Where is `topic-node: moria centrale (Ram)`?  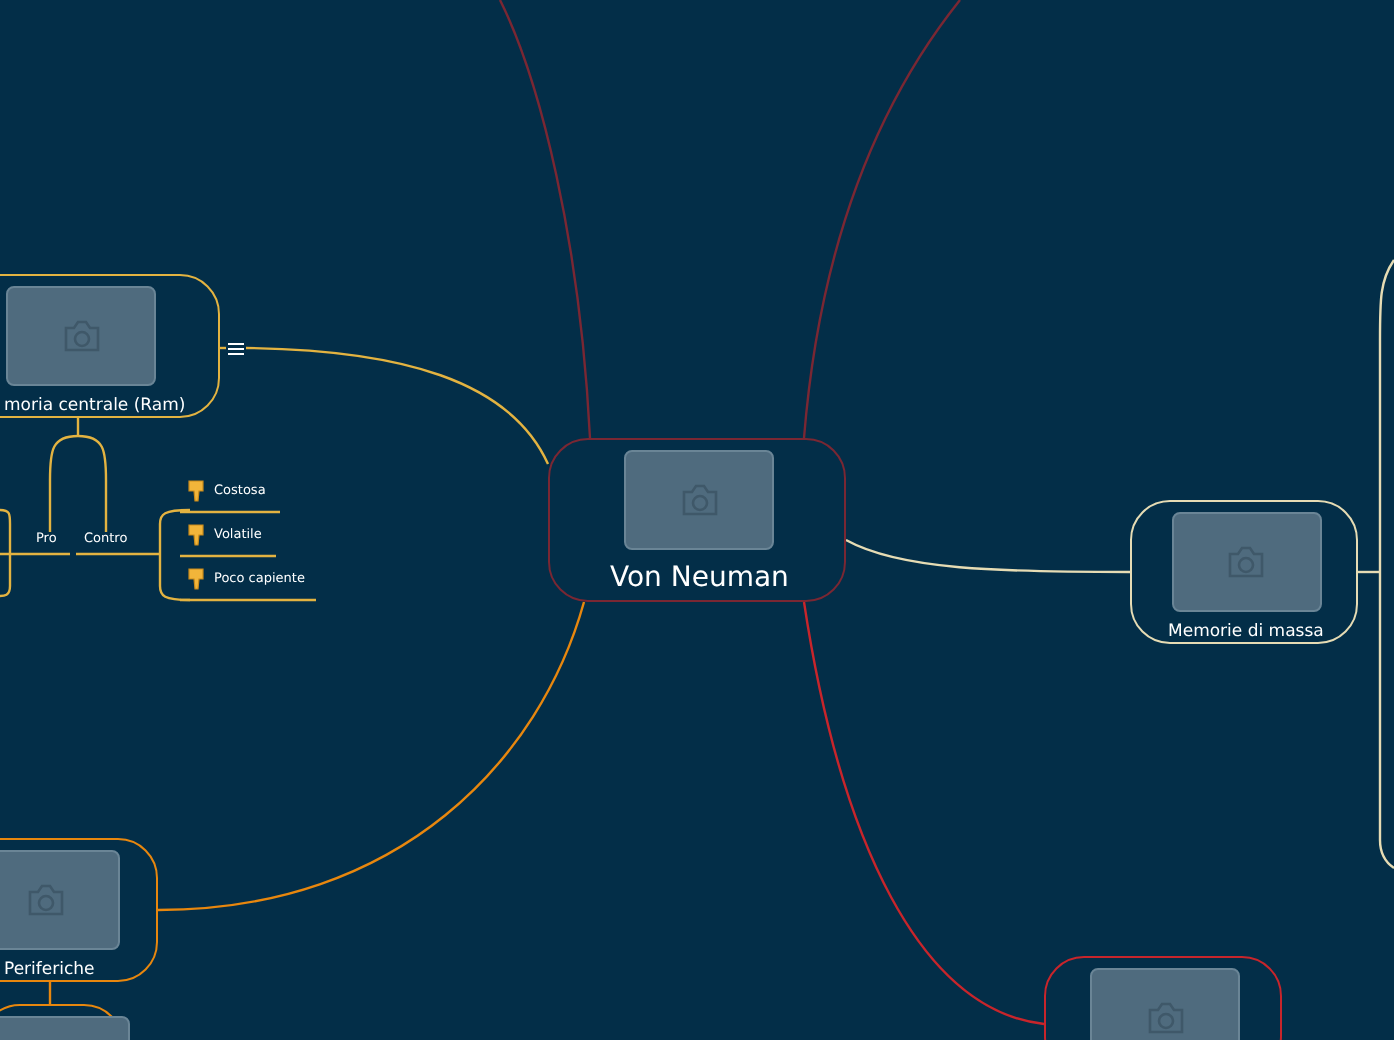 topic-node: moria centrale (Ram) is located at coordinates (110, 346).